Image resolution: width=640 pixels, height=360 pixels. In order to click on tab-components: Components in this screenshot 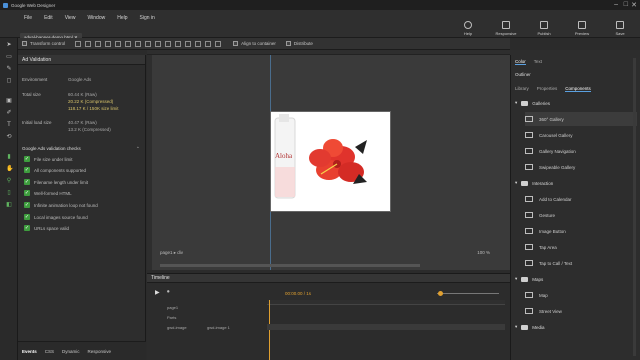, I will do `click(578, 89)`.